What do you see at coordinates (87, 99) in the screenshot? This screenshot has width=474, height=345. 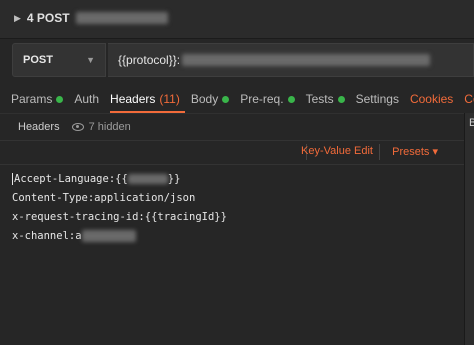 I see `tab-label: Auth` at bounding box center [87, 99].